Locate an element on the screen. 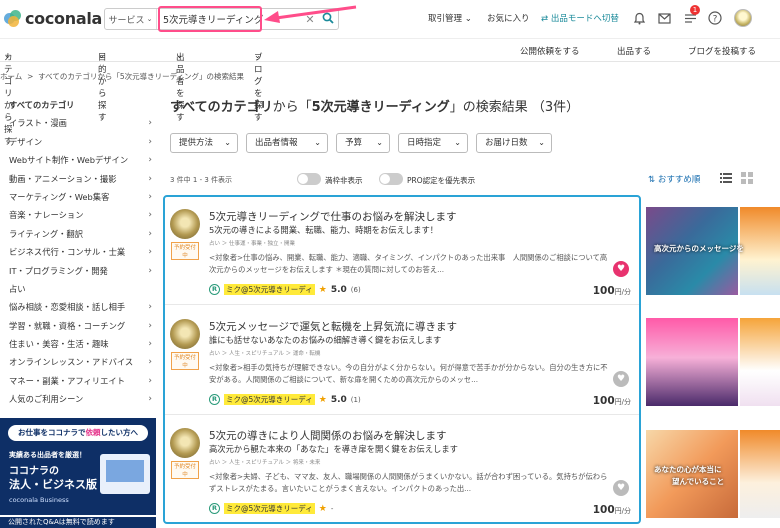  sidebar-item: すべてのカテゴリ is located at coordinates (79, 105).